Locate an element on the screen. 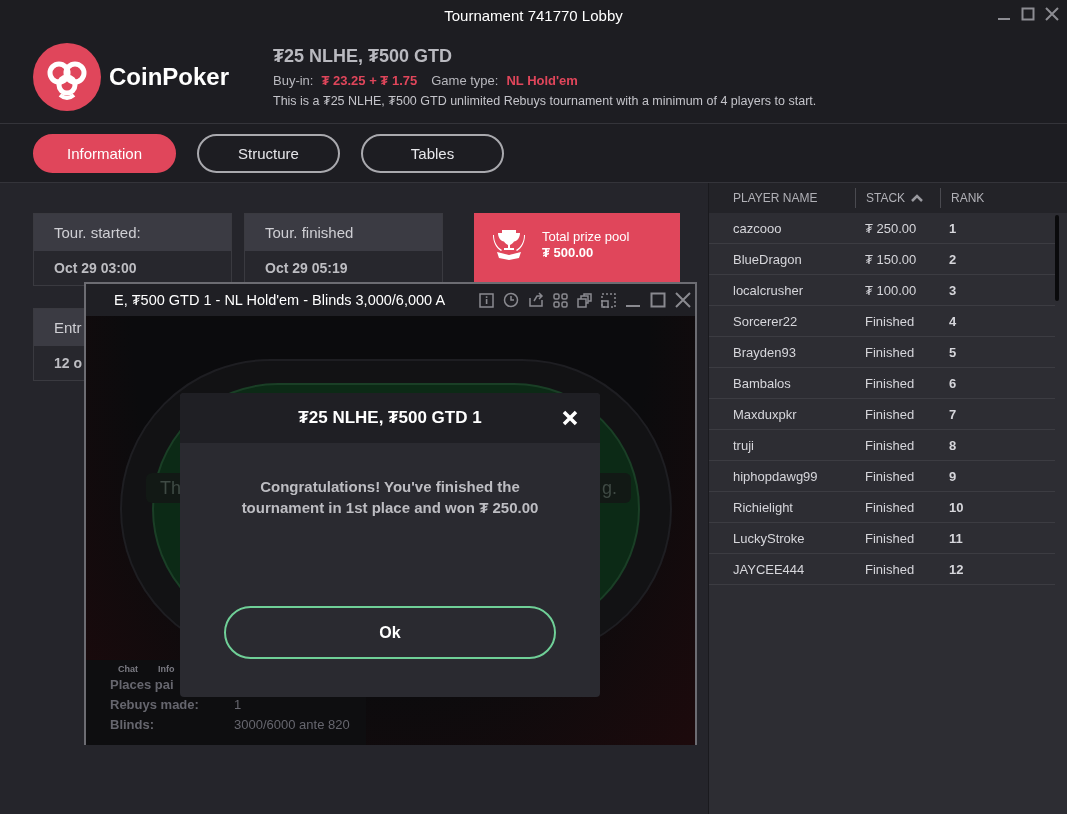  tournament-title: ₮25 NLHE, ₮500 GTD is located at coordinates (363, 56).